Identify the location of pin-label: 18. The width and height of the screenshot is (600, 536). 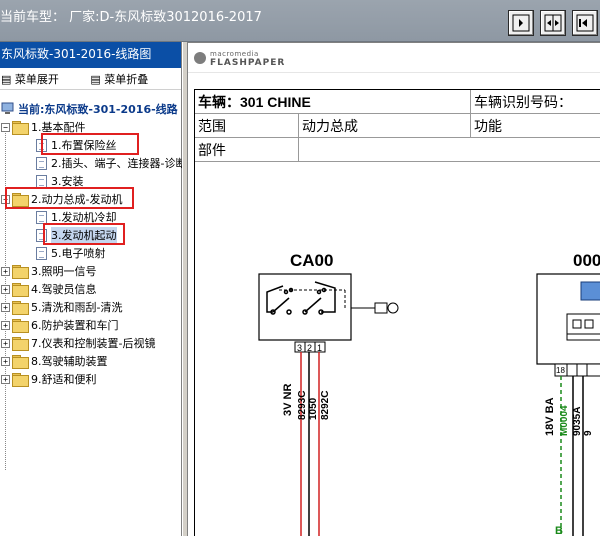
(560, 370).